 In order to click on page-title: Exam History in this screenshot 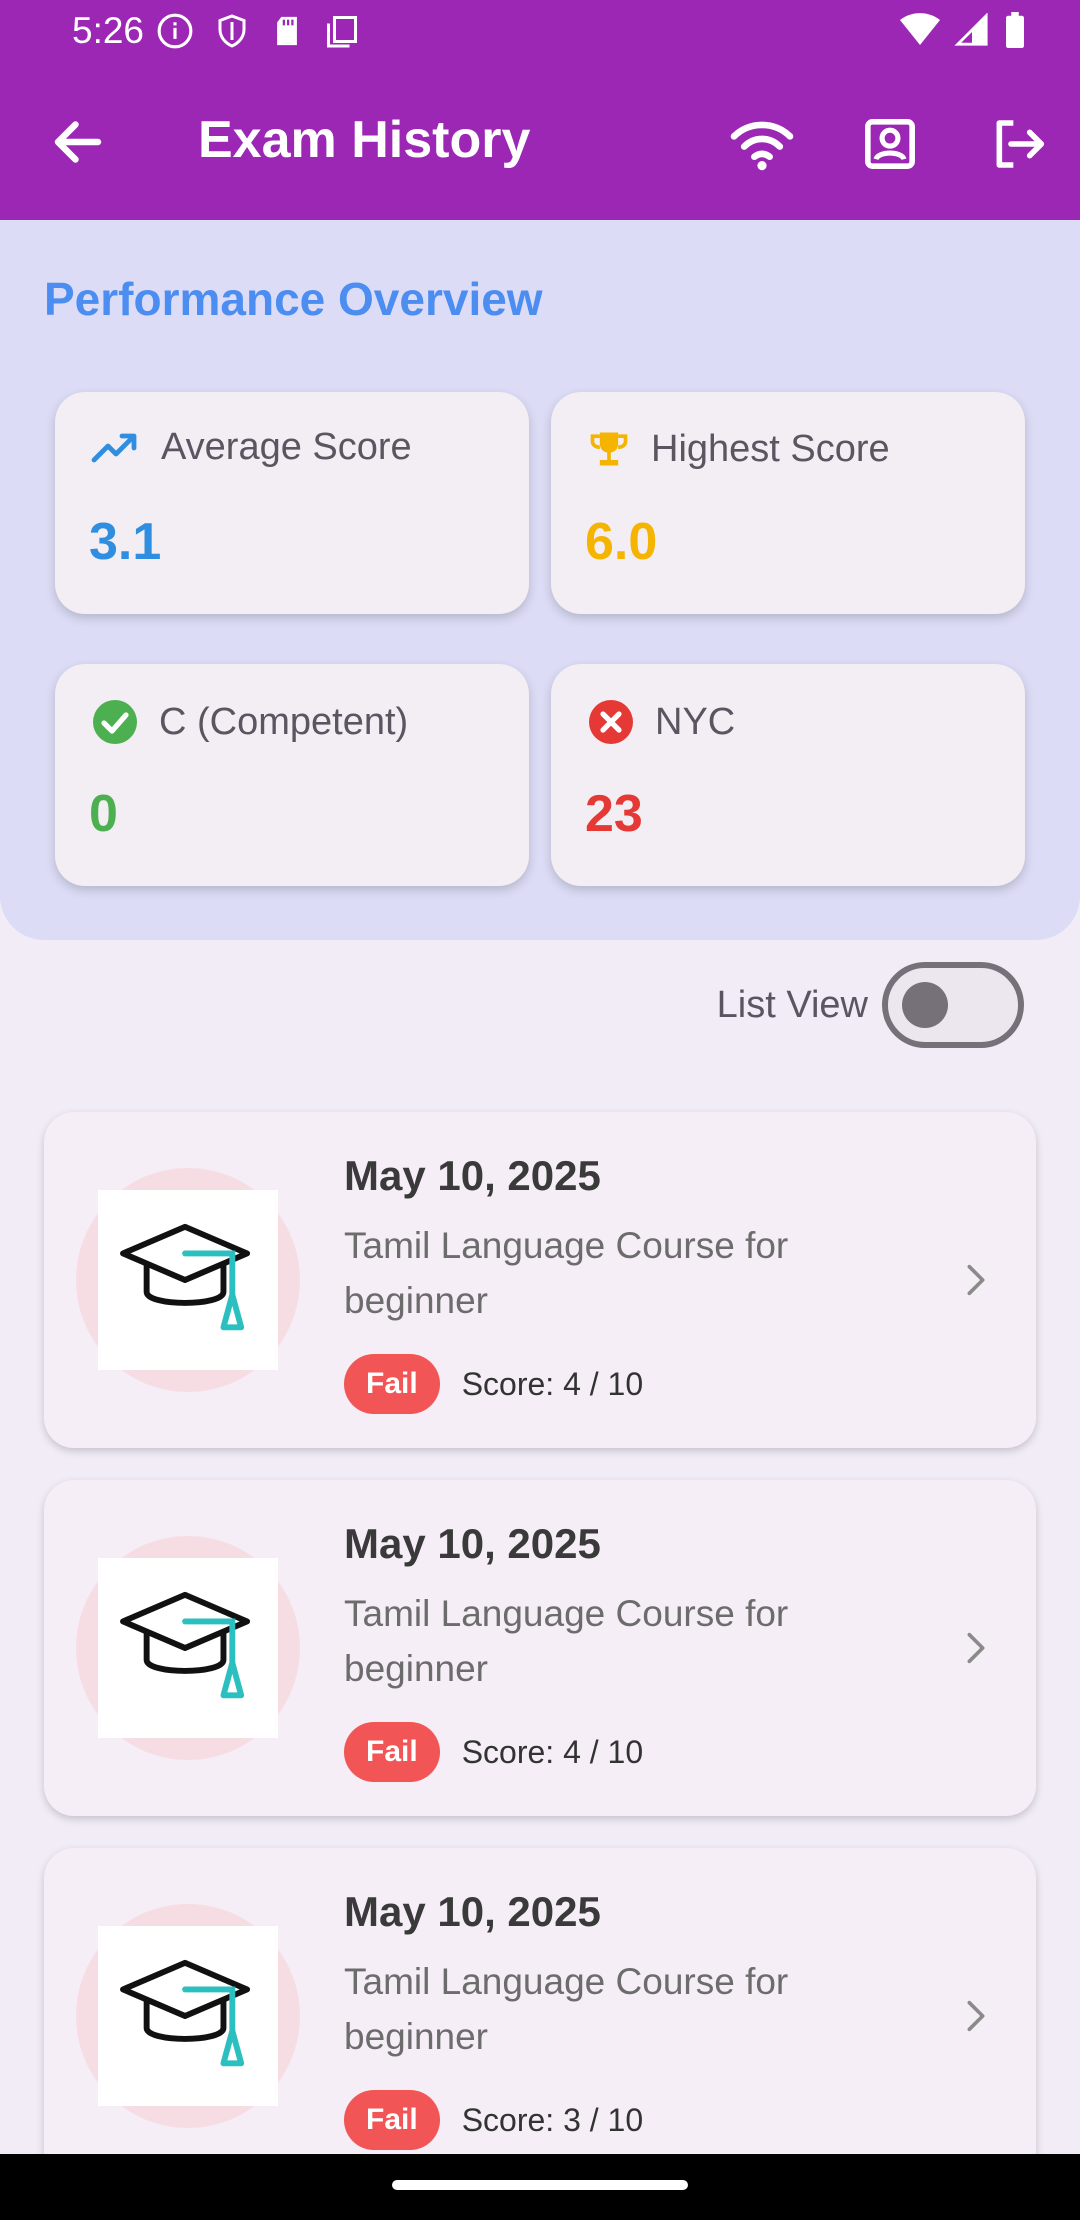, I will do `click(364, 140)`.